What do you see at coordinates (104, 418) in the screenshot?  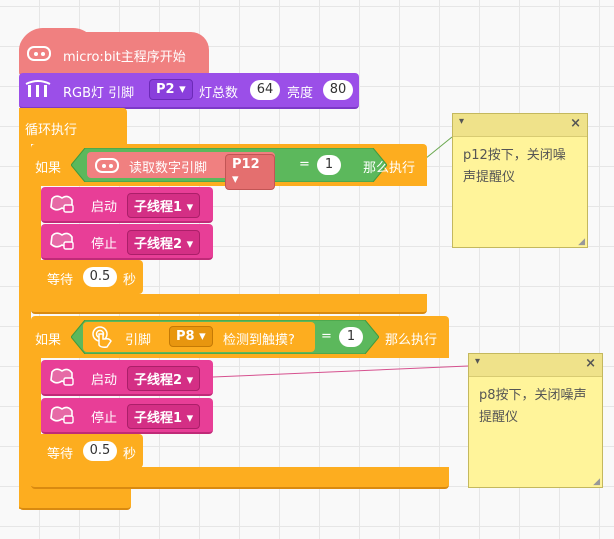 I see `stop-2-label: 停止` at bounding box center [104, 418].